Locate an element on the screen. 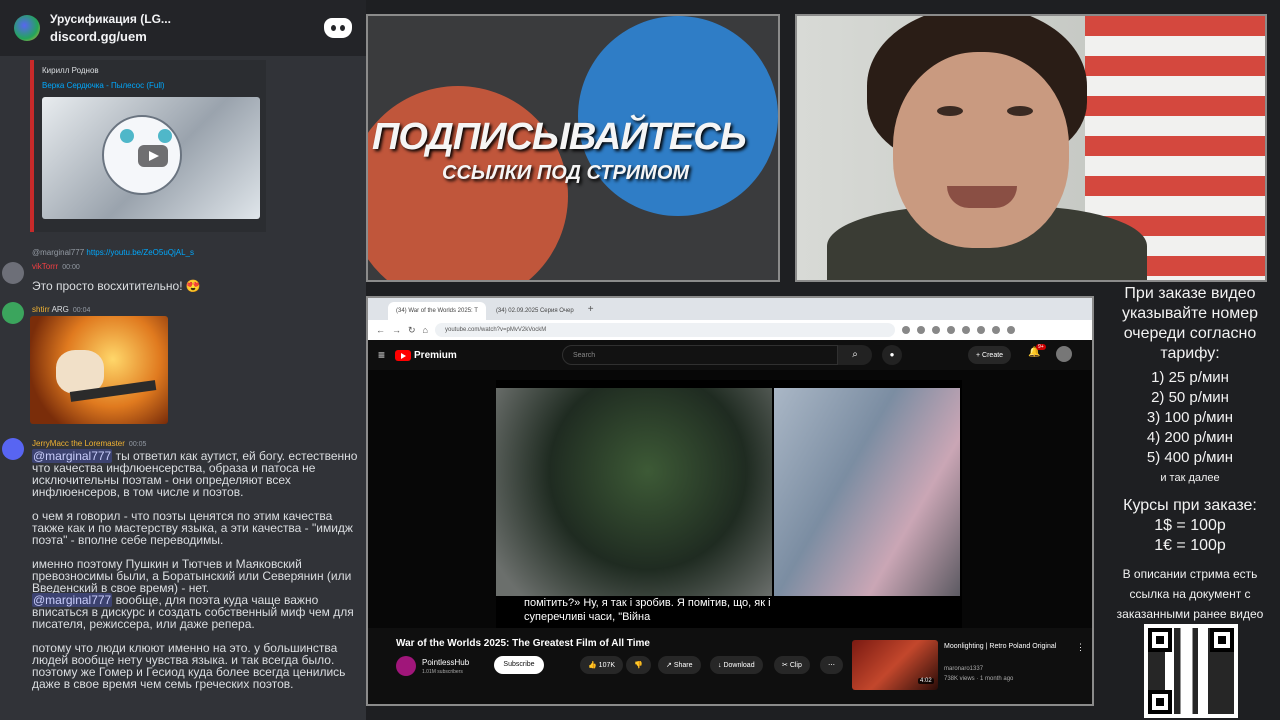 Image resolution: width=1280 pixels, height=720 pixels. notification-badge: 9+ is located at coordinates (1041, 347).